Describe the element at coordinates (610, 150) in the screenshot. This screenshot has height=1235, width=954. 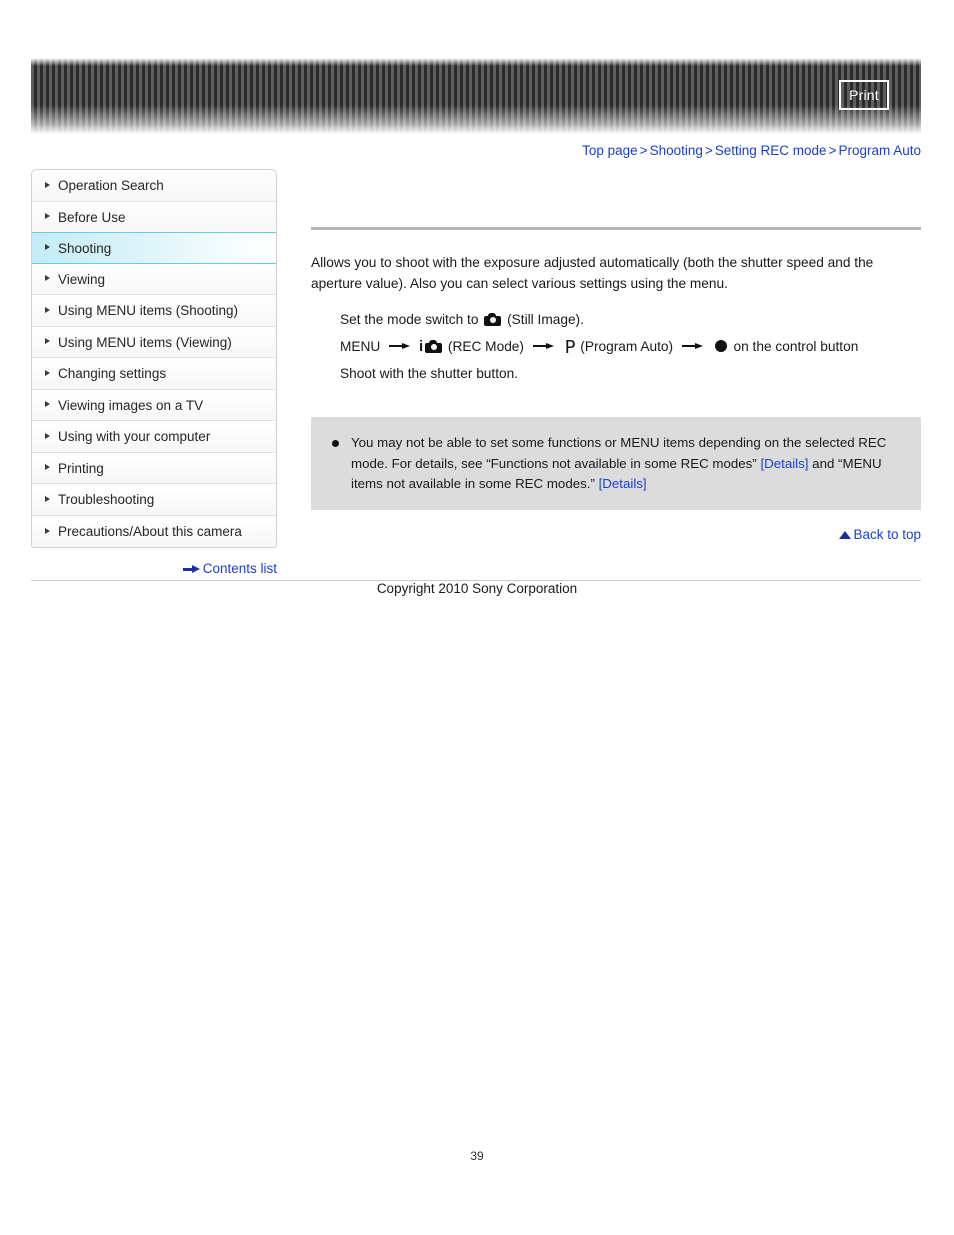
I see `breadcrumb-item-top-page: Top page` at that location.